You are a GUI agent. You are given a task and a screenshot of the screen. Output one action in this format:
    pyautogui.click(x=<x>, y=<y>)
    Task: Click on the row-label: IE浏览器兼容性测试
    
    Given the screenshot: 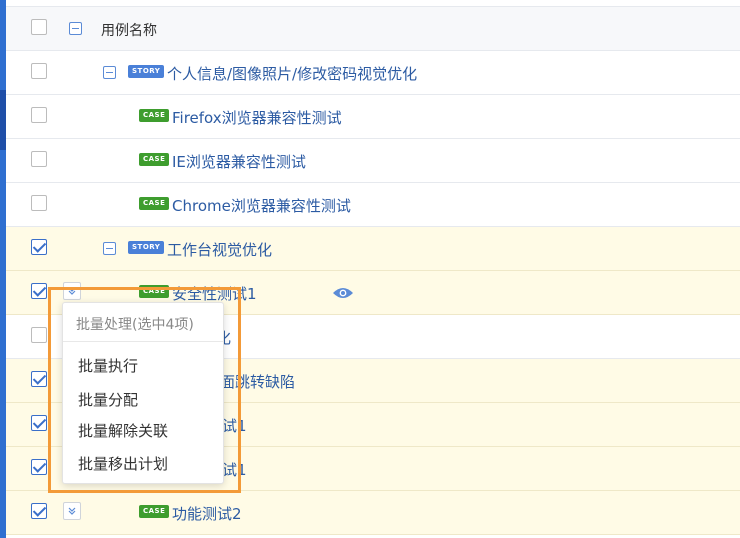 What is the action you would take?
    pyautogui.click(x=239, y=161)
    